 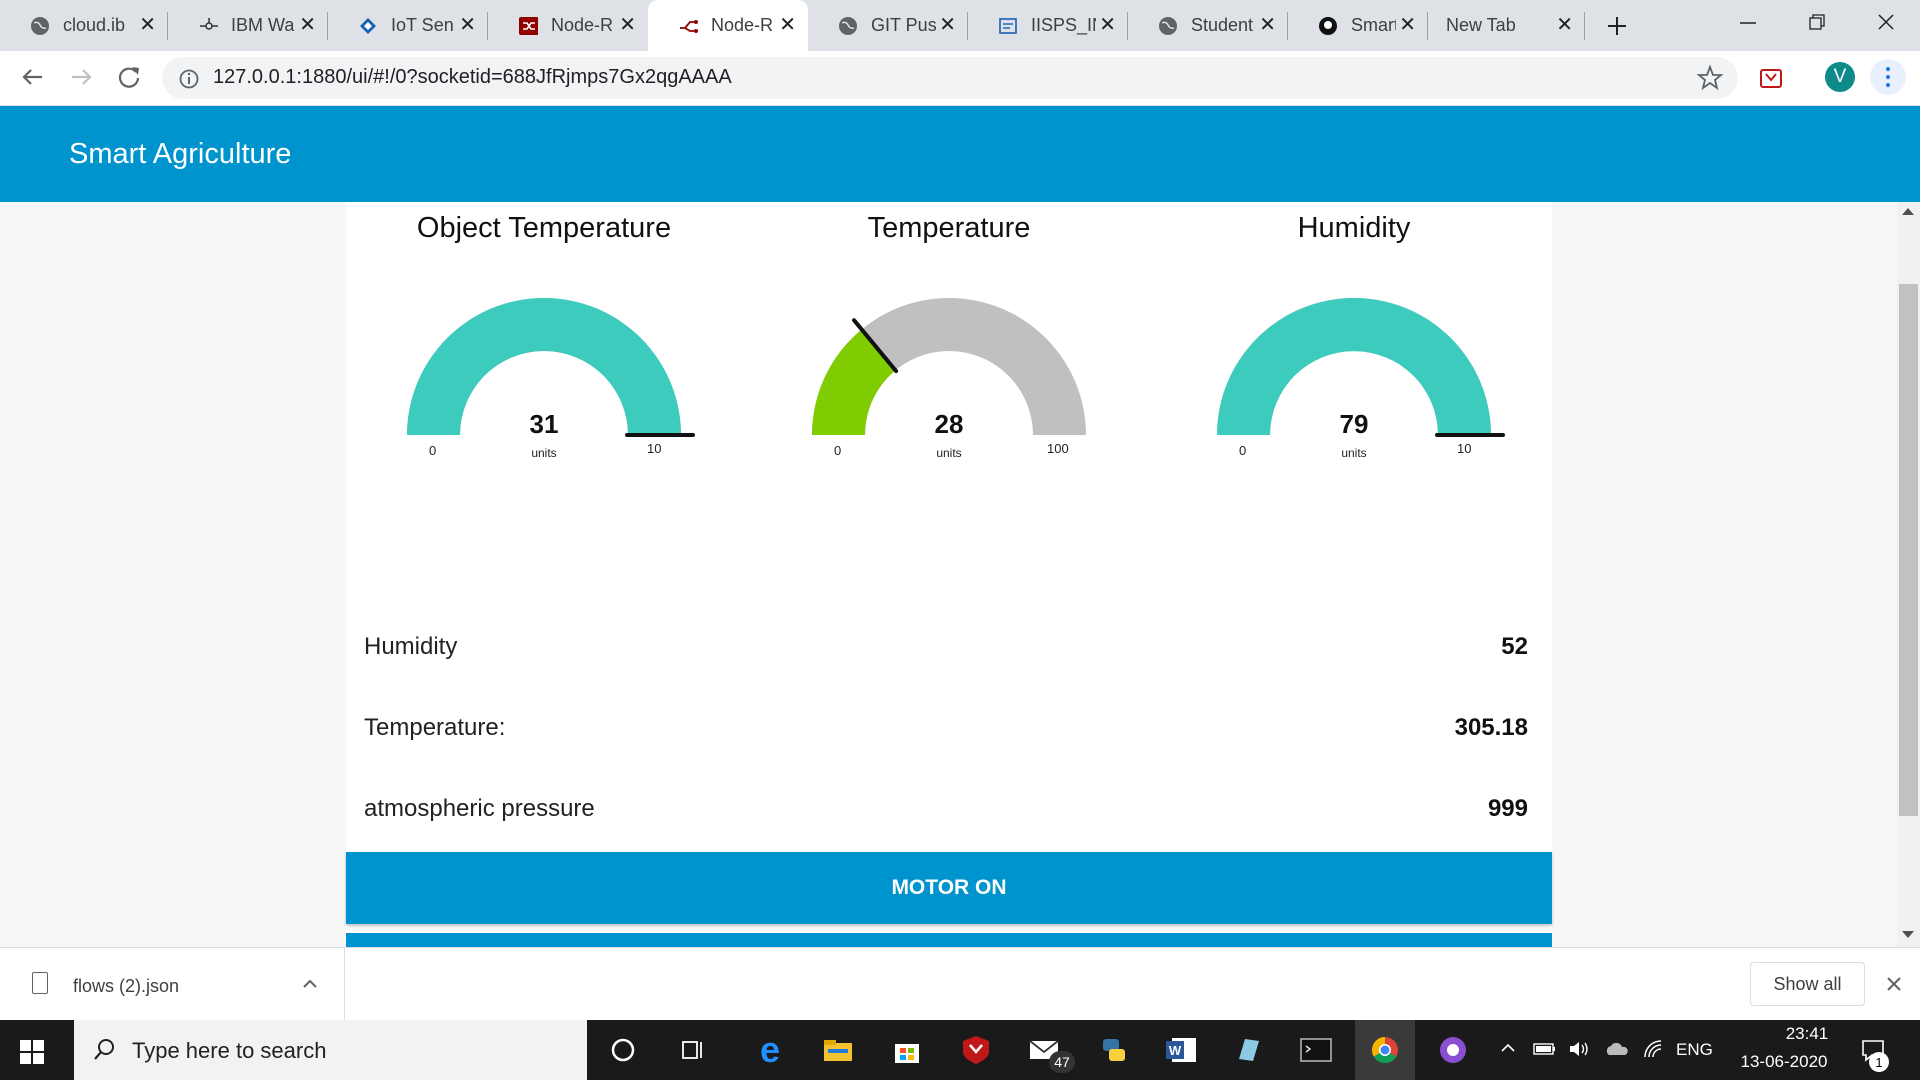 What do you see at coordinates (1784, 1062) in the screenshot?
I see `clock-date: 13-06-2020` at bounding box center [1784, 1062].